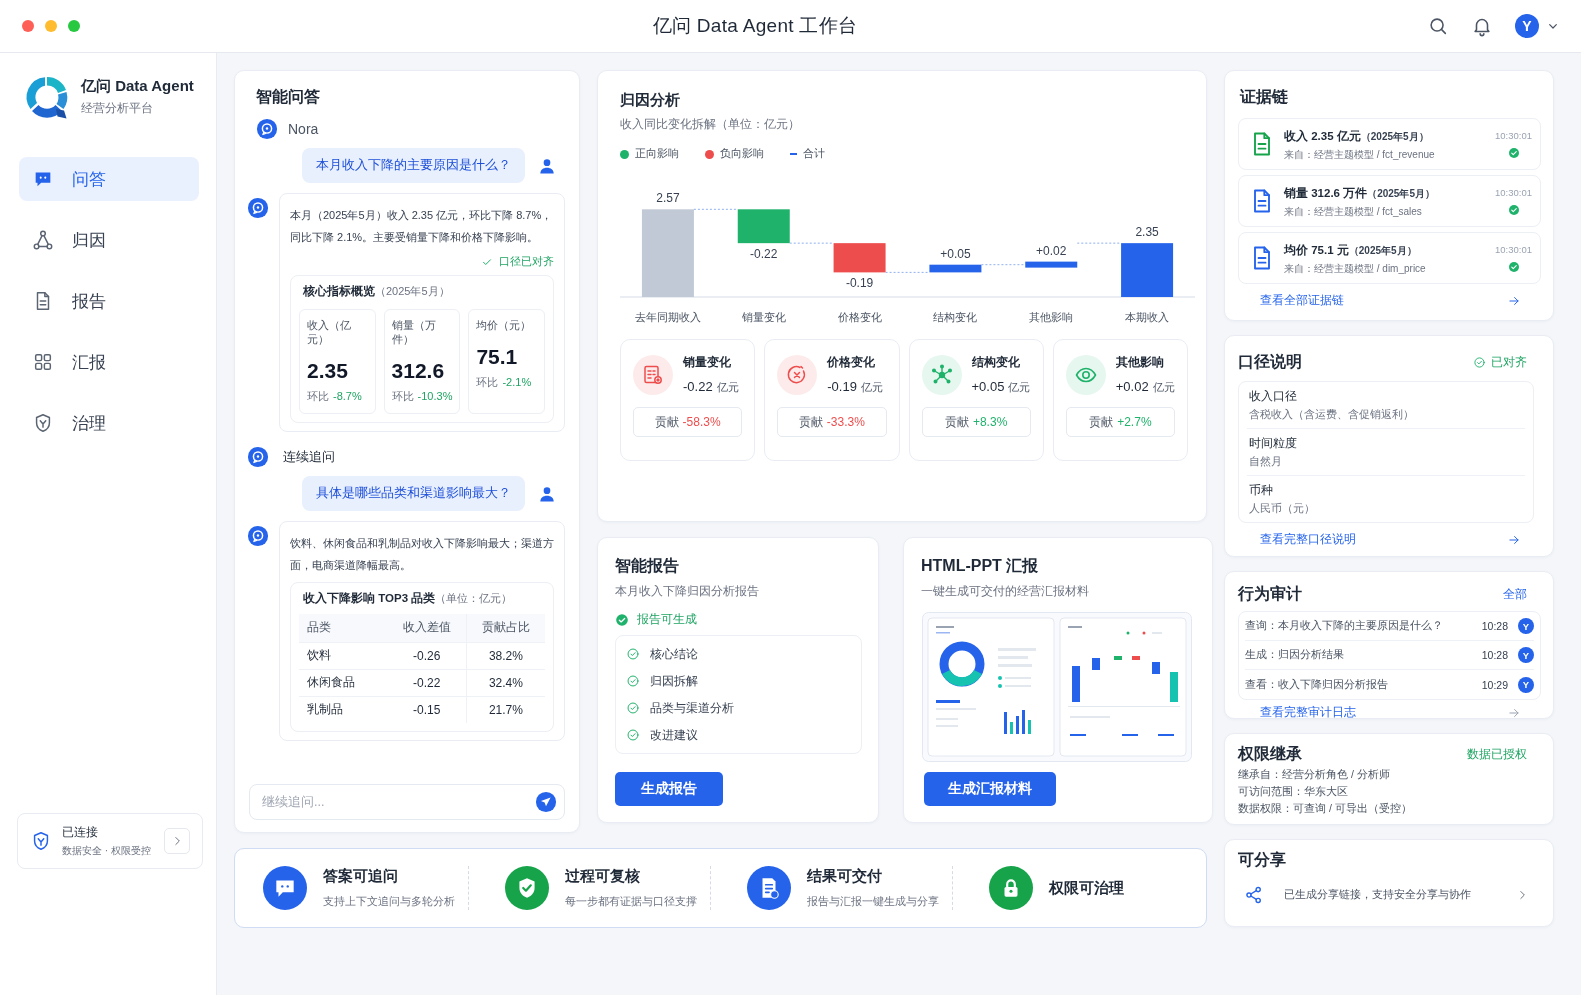 The image size is (1581, 995). Describe the element at coordinates (1147, 317) in the screenshot. I see `axis-label: 本期收入` at that location.